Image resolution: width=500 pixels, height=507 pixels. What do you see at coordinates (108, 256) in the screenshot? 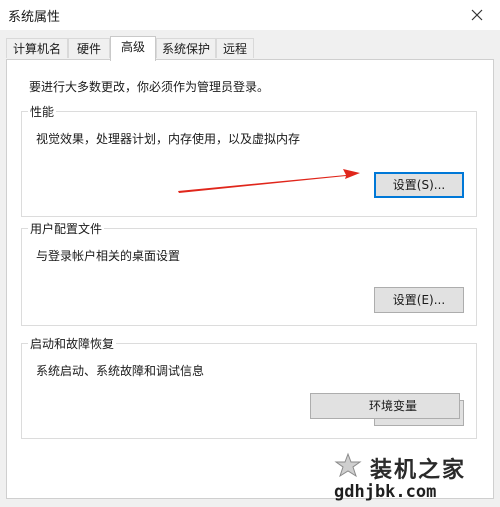
I see `user-profiles-desc: 与登录帐户相关的桌面设置` at bounding box center [108, 256].